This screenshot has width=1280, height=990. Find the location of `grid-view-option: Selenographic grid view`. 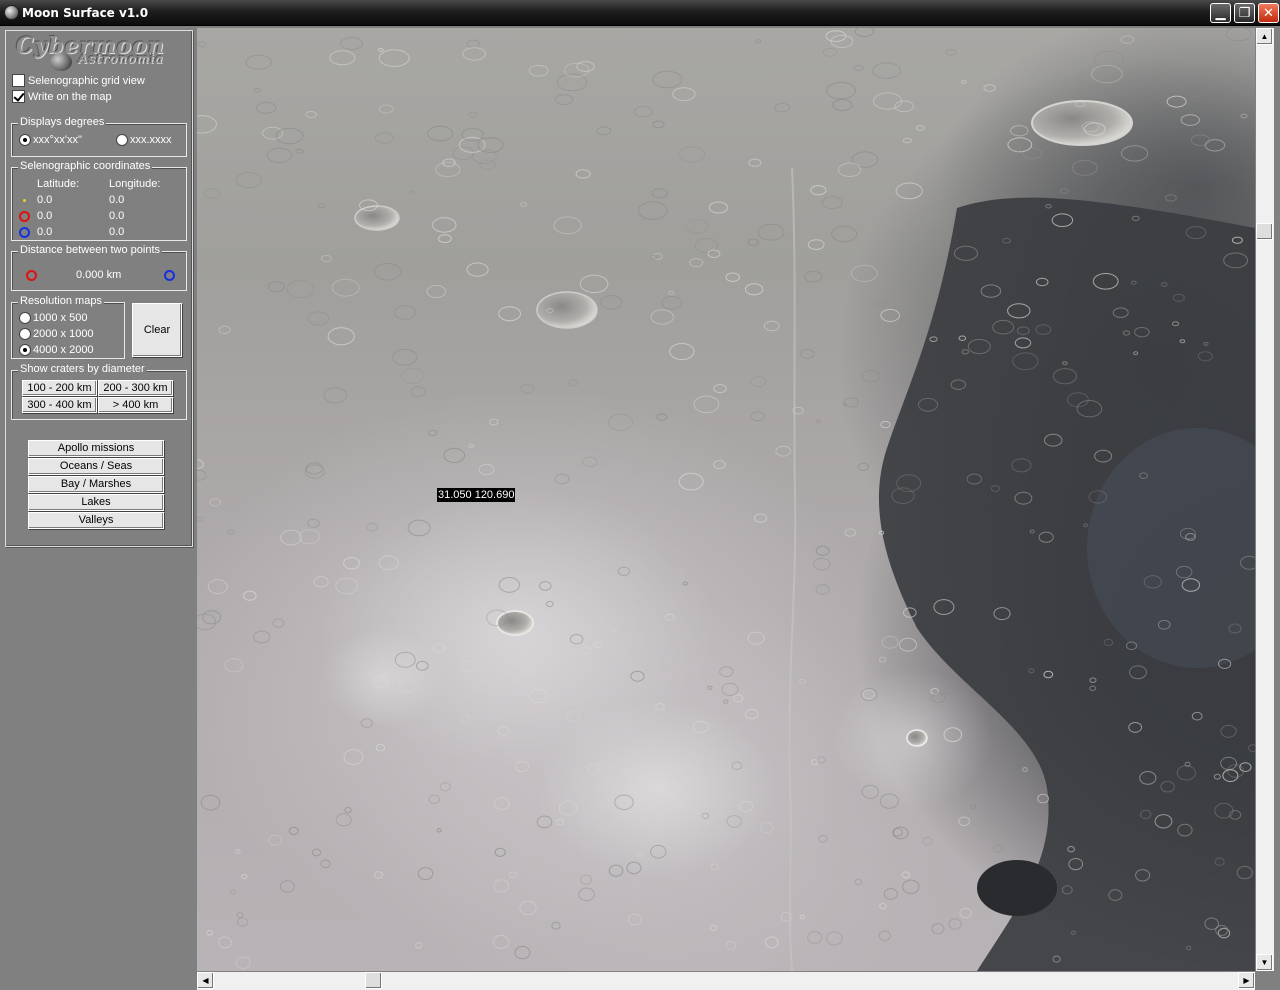

grid-view-option: Selenographic grid view is located at coordinates (78, 81).